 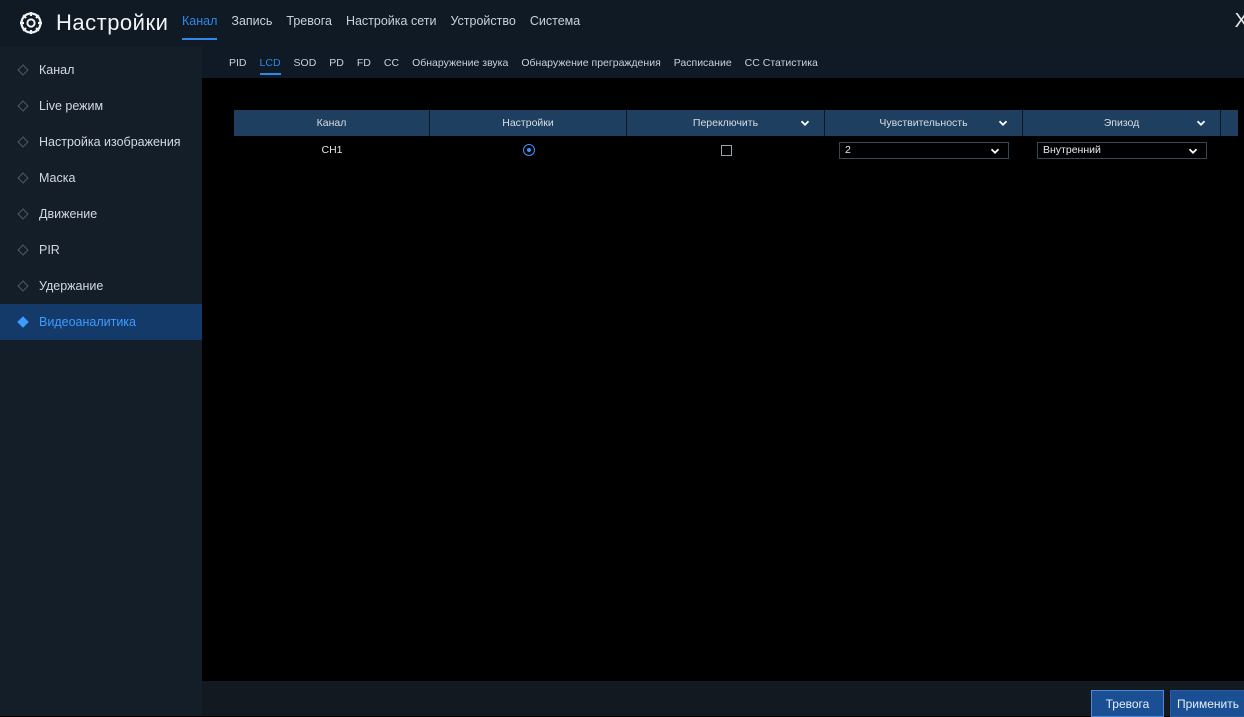 I want to click on column-header-settings: Настройки, so click(x=528, y=123).